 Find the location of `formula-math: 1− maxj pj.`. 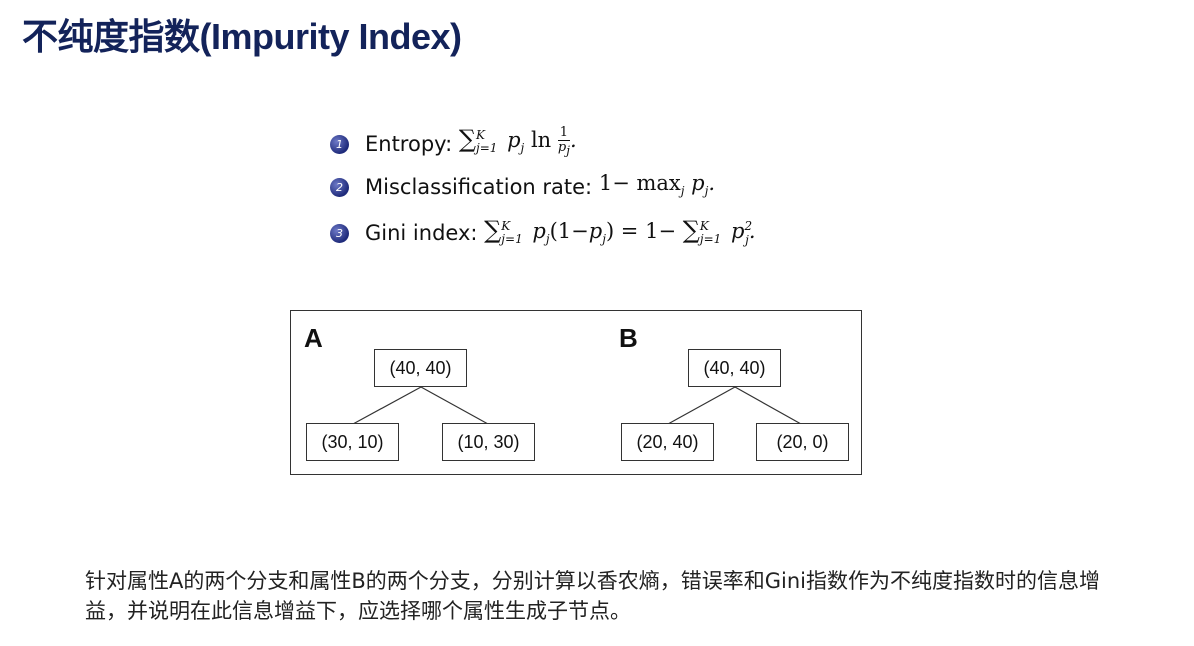

formula-math: 1− maxj pj. is located at coordinates (657, 185).